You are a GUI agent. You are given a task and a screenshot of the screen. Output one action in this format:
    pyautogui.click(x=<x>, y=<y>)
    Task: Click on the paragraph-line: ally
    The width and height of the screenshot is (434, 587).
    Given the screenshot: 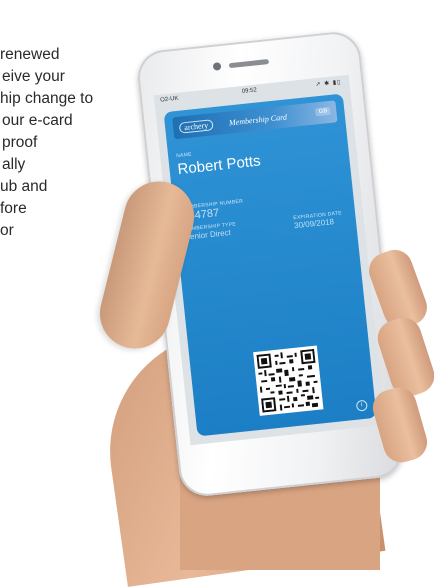 What is the action you would take?
    pyautogui.click(x=14, y=164)
    